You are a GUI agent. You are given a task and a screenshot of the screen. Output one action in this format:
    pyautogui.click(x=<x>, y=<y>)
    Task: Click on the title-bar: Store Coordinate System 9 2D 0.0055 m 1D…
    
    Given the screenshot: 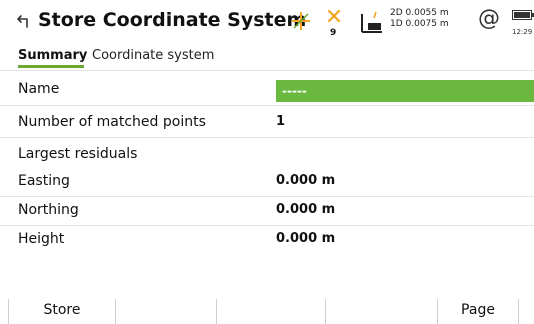 What is the action you would take?
    pyautogui.click(x=267, y=23)
    